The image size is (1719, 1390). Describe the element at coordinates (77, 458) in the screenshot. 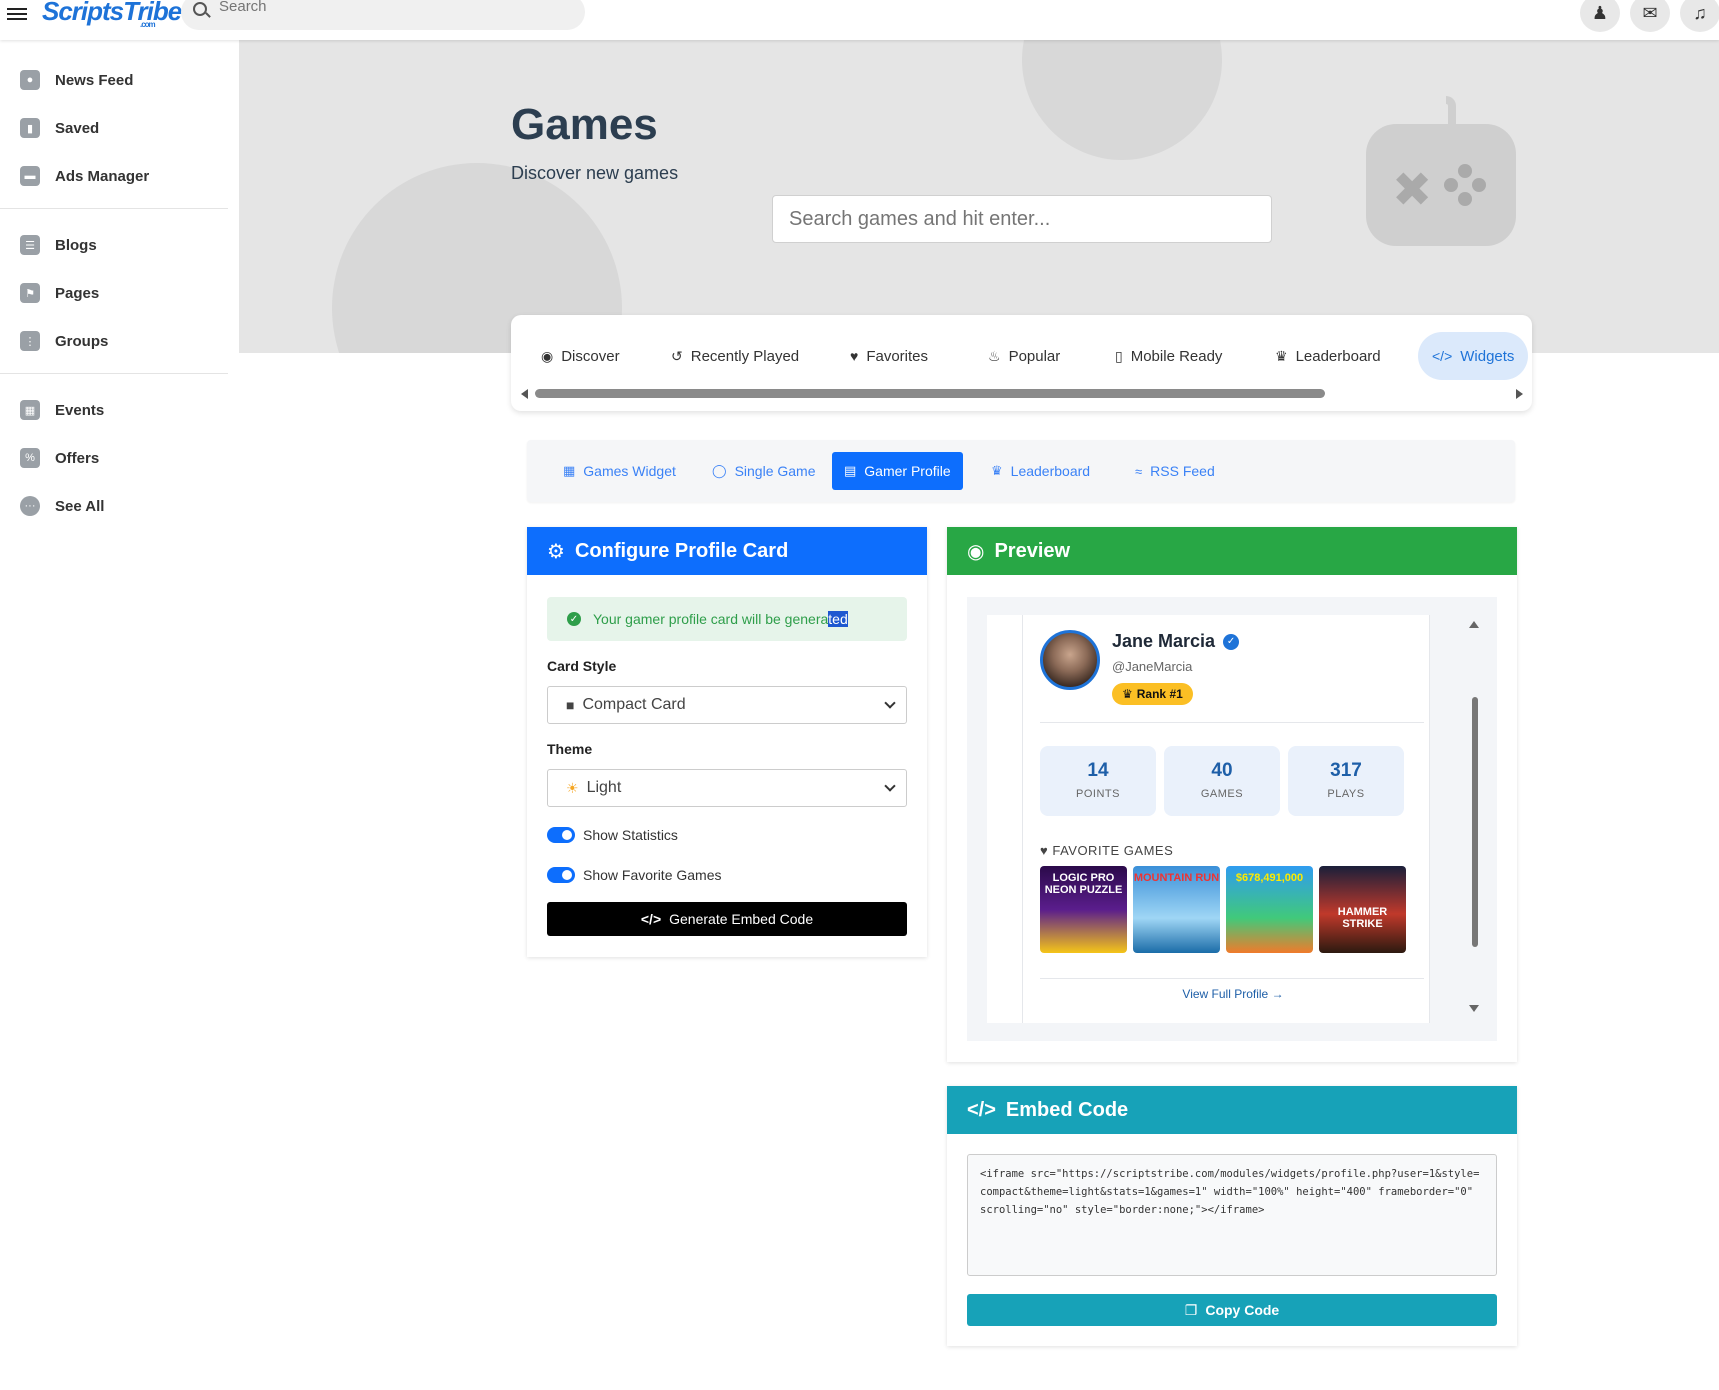

I see `sidebar-item-label: Offers` at that location.